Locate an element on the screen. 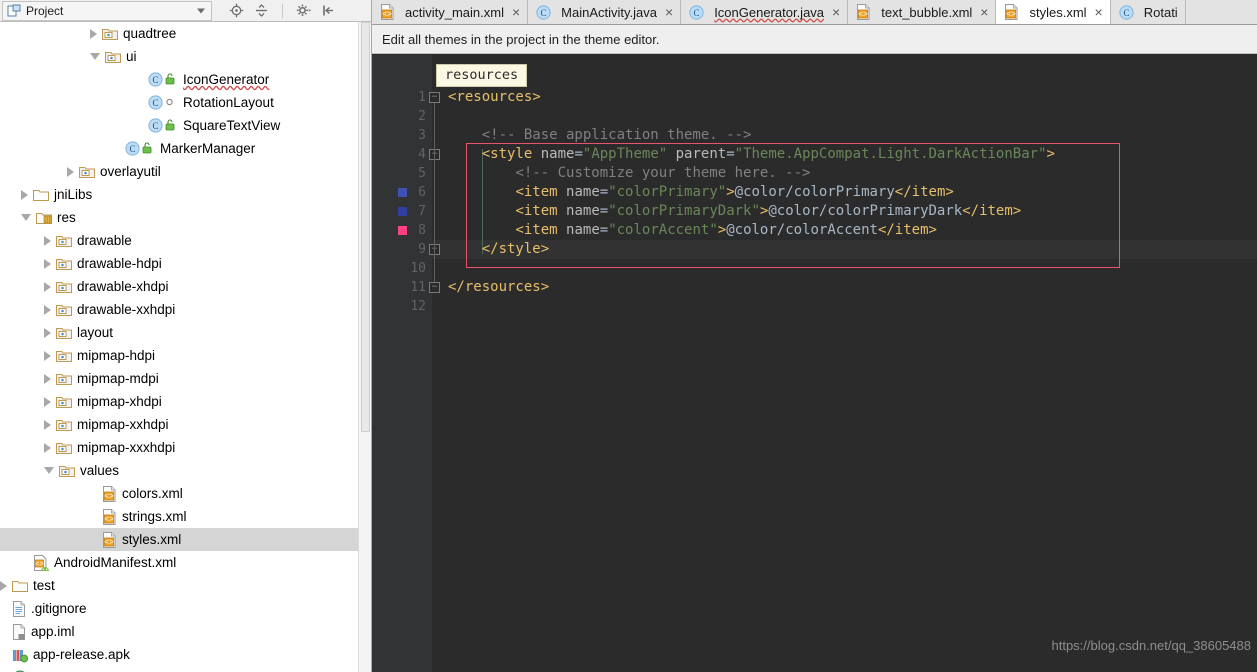 Image resolution: width=1257 pixels, height=672 pixels. breadcrumb-tooltip: resources is located at coordinates (482, 75).